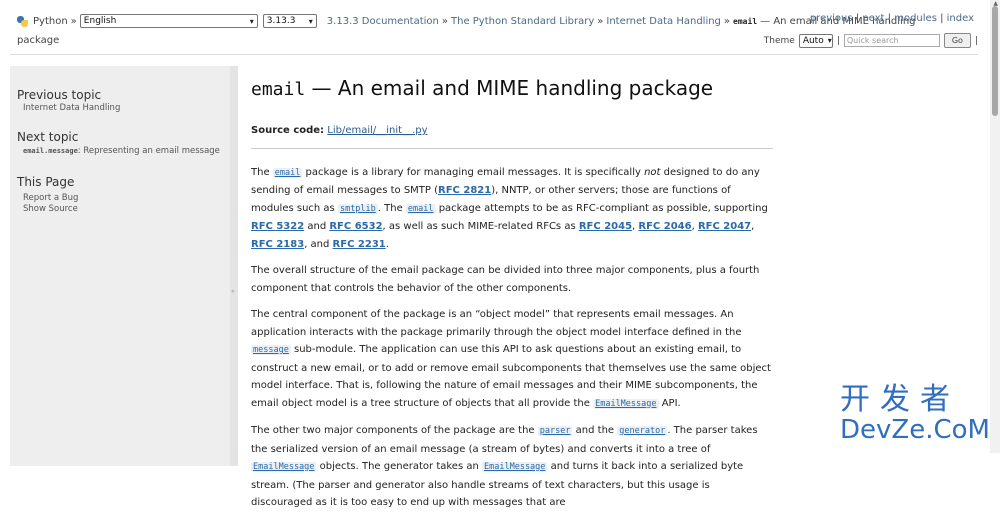 The image size is (1000, 521). I want to click on rfc-6532-link: RFC 6532, so click(355, 226).